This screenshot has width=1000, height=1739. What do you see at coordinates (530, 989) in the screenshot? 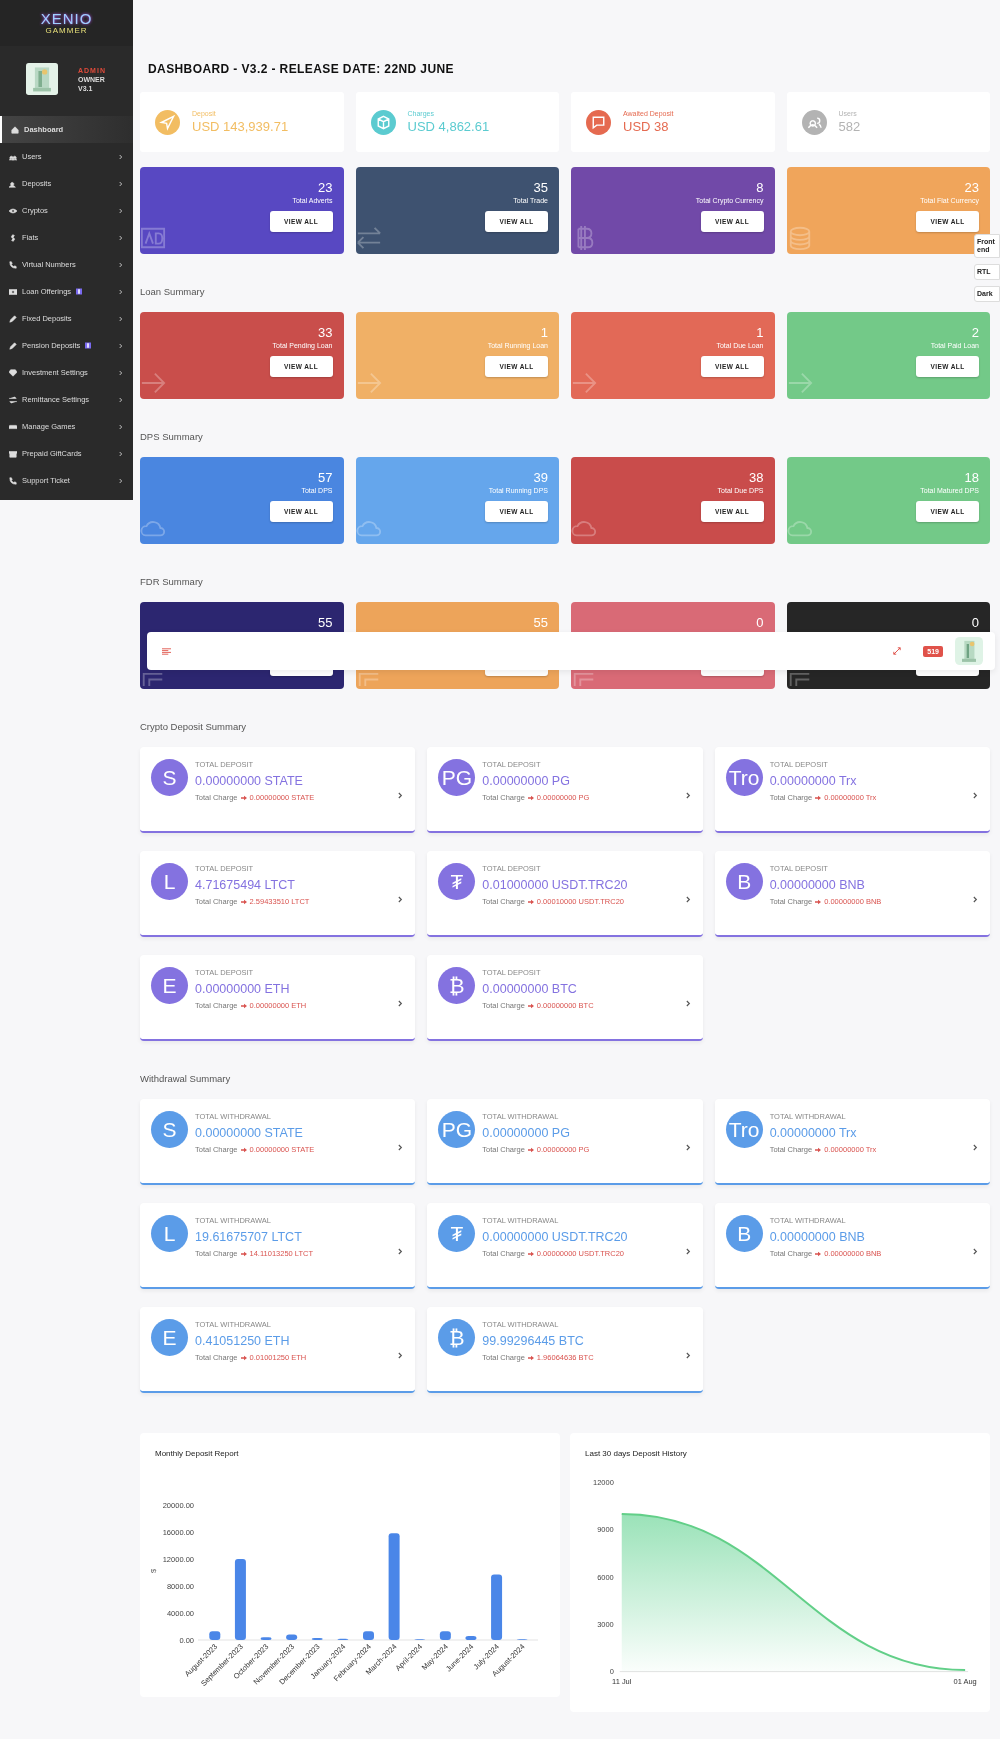
I see `card-amount: 0.00000000 BTC` at bounding box center [530, 989].